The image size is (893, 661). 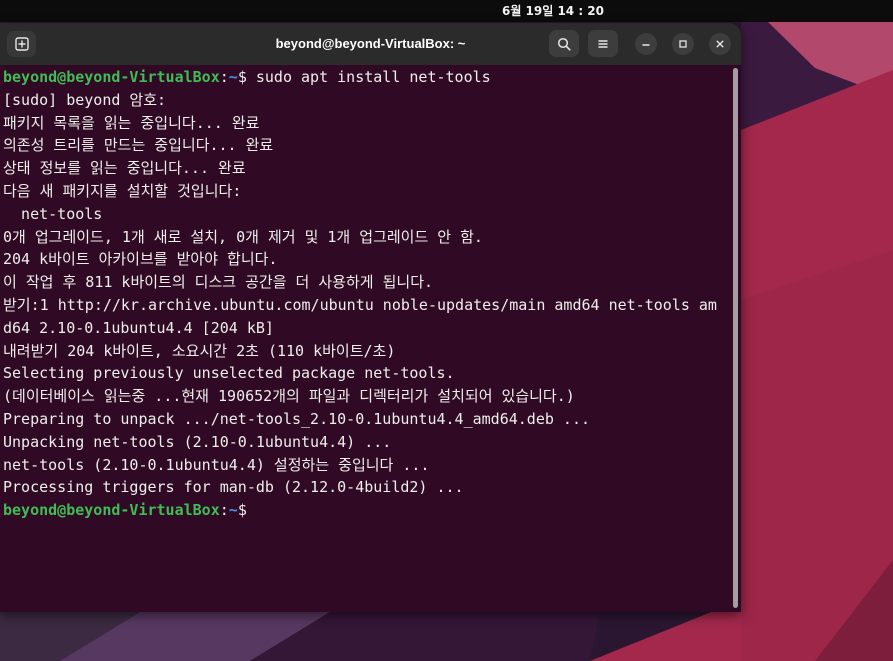 I want to click on minimize-button, so click(x=646, y=44).